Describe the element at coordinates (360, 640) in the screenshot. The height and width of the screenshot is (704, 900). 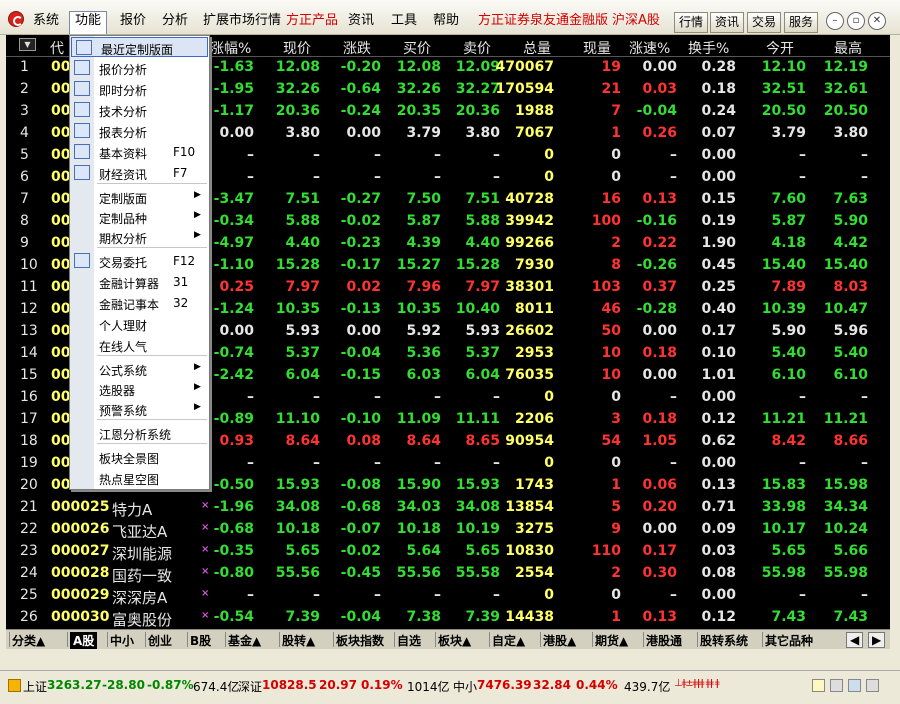
I see `tab-item: 板块指数` at that location.